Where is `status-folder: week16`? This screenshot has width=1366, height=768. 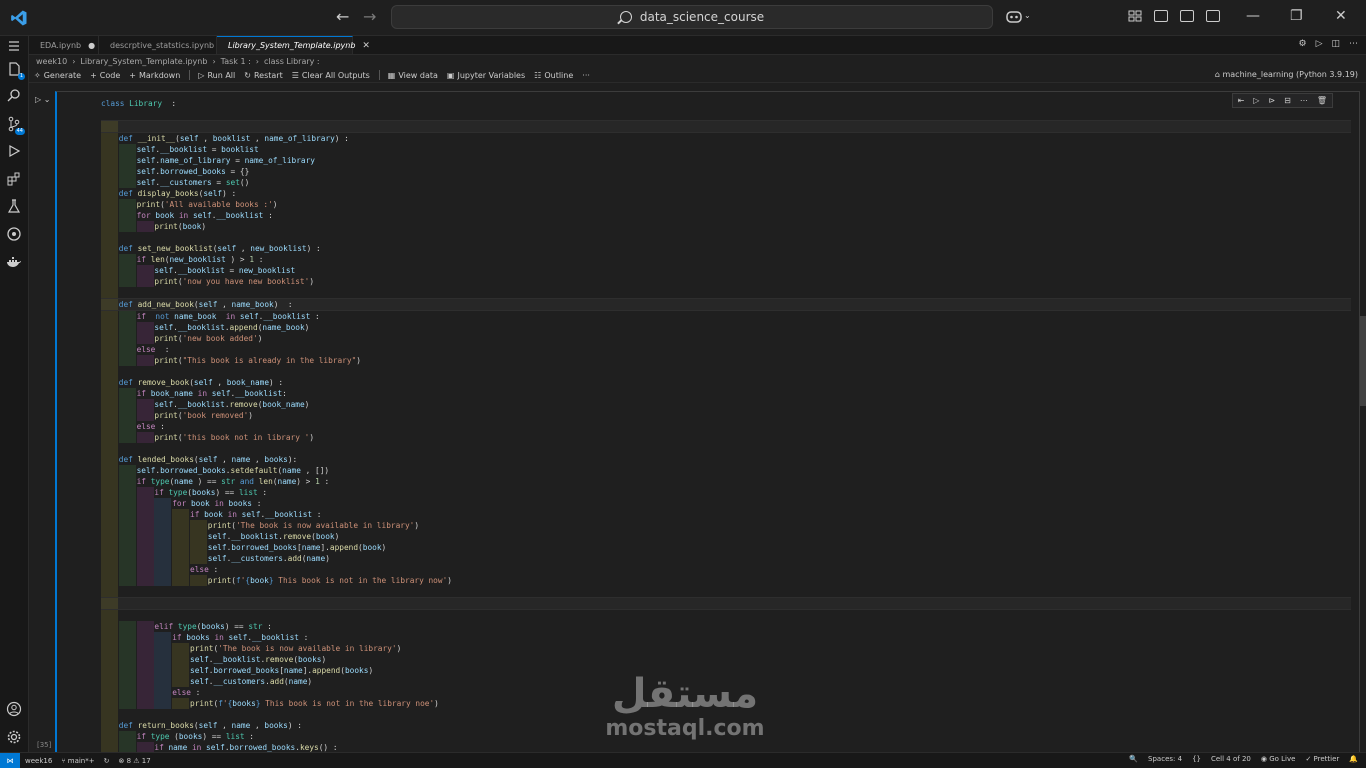 status-folder: week16 is located at coordinates (38, 761).